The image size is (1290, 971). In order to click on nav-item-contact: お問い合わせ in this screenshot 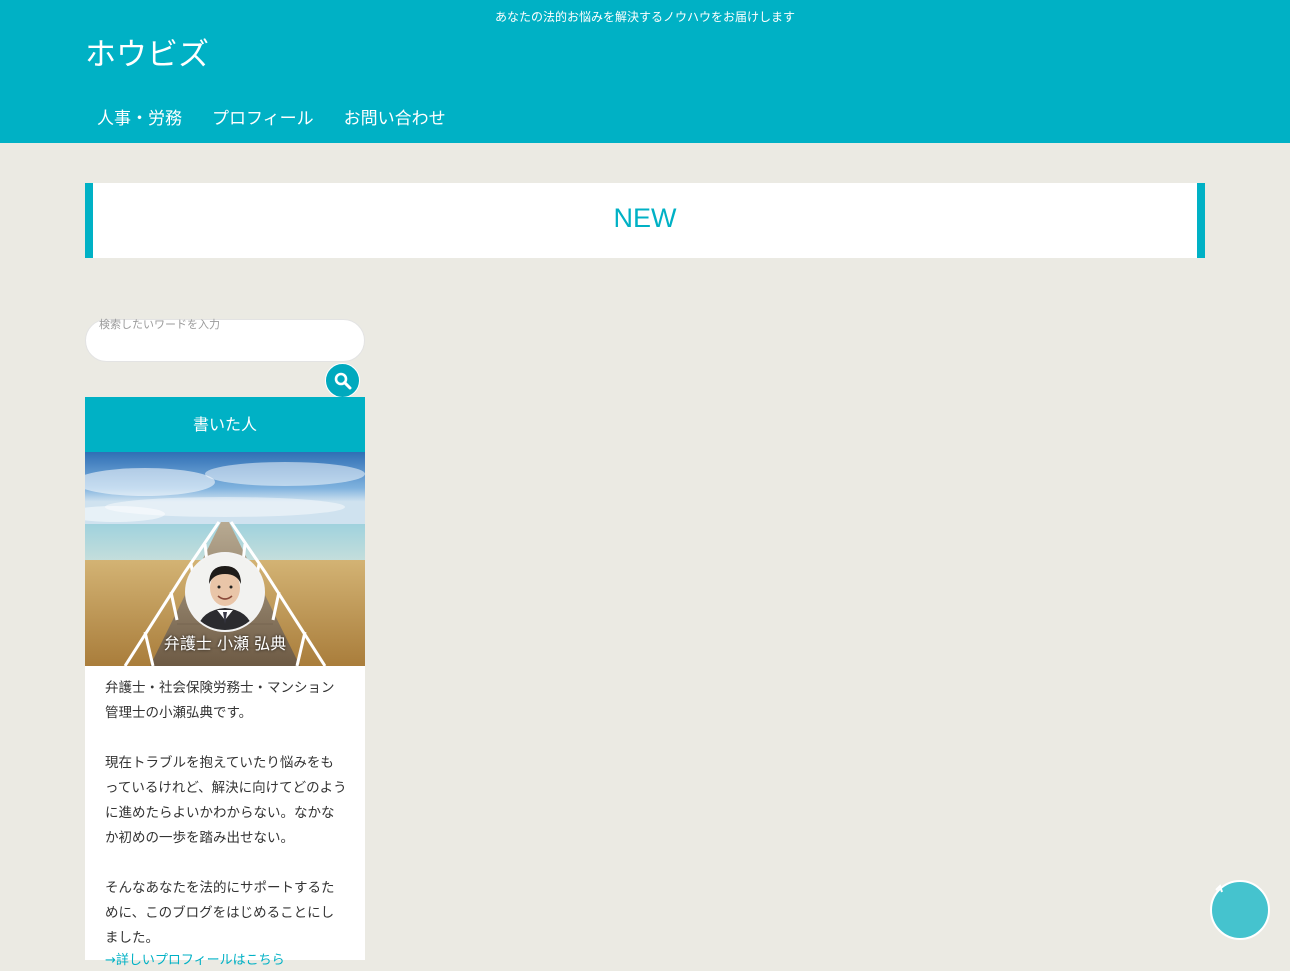, I will do `click(395, 119)`.